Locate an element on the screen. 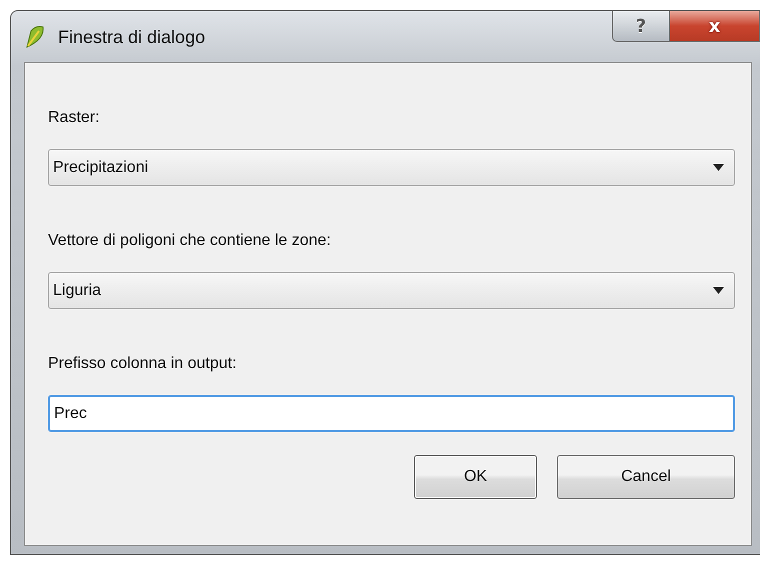  dropdown: Precipitazioni is located at coordinates (391, 167).